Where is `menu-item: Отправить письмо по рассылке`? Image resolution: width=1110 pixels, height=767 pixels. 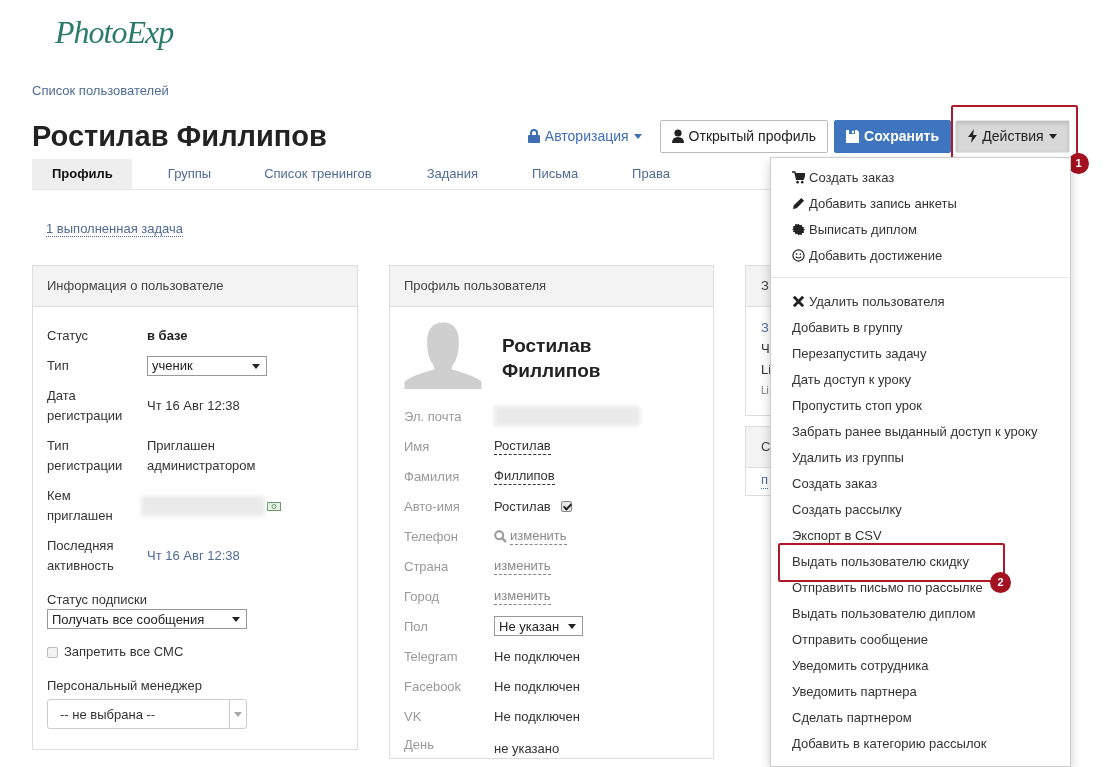 menu-item: Отправить письмо по рассылке is located at coordinates (877, 587).